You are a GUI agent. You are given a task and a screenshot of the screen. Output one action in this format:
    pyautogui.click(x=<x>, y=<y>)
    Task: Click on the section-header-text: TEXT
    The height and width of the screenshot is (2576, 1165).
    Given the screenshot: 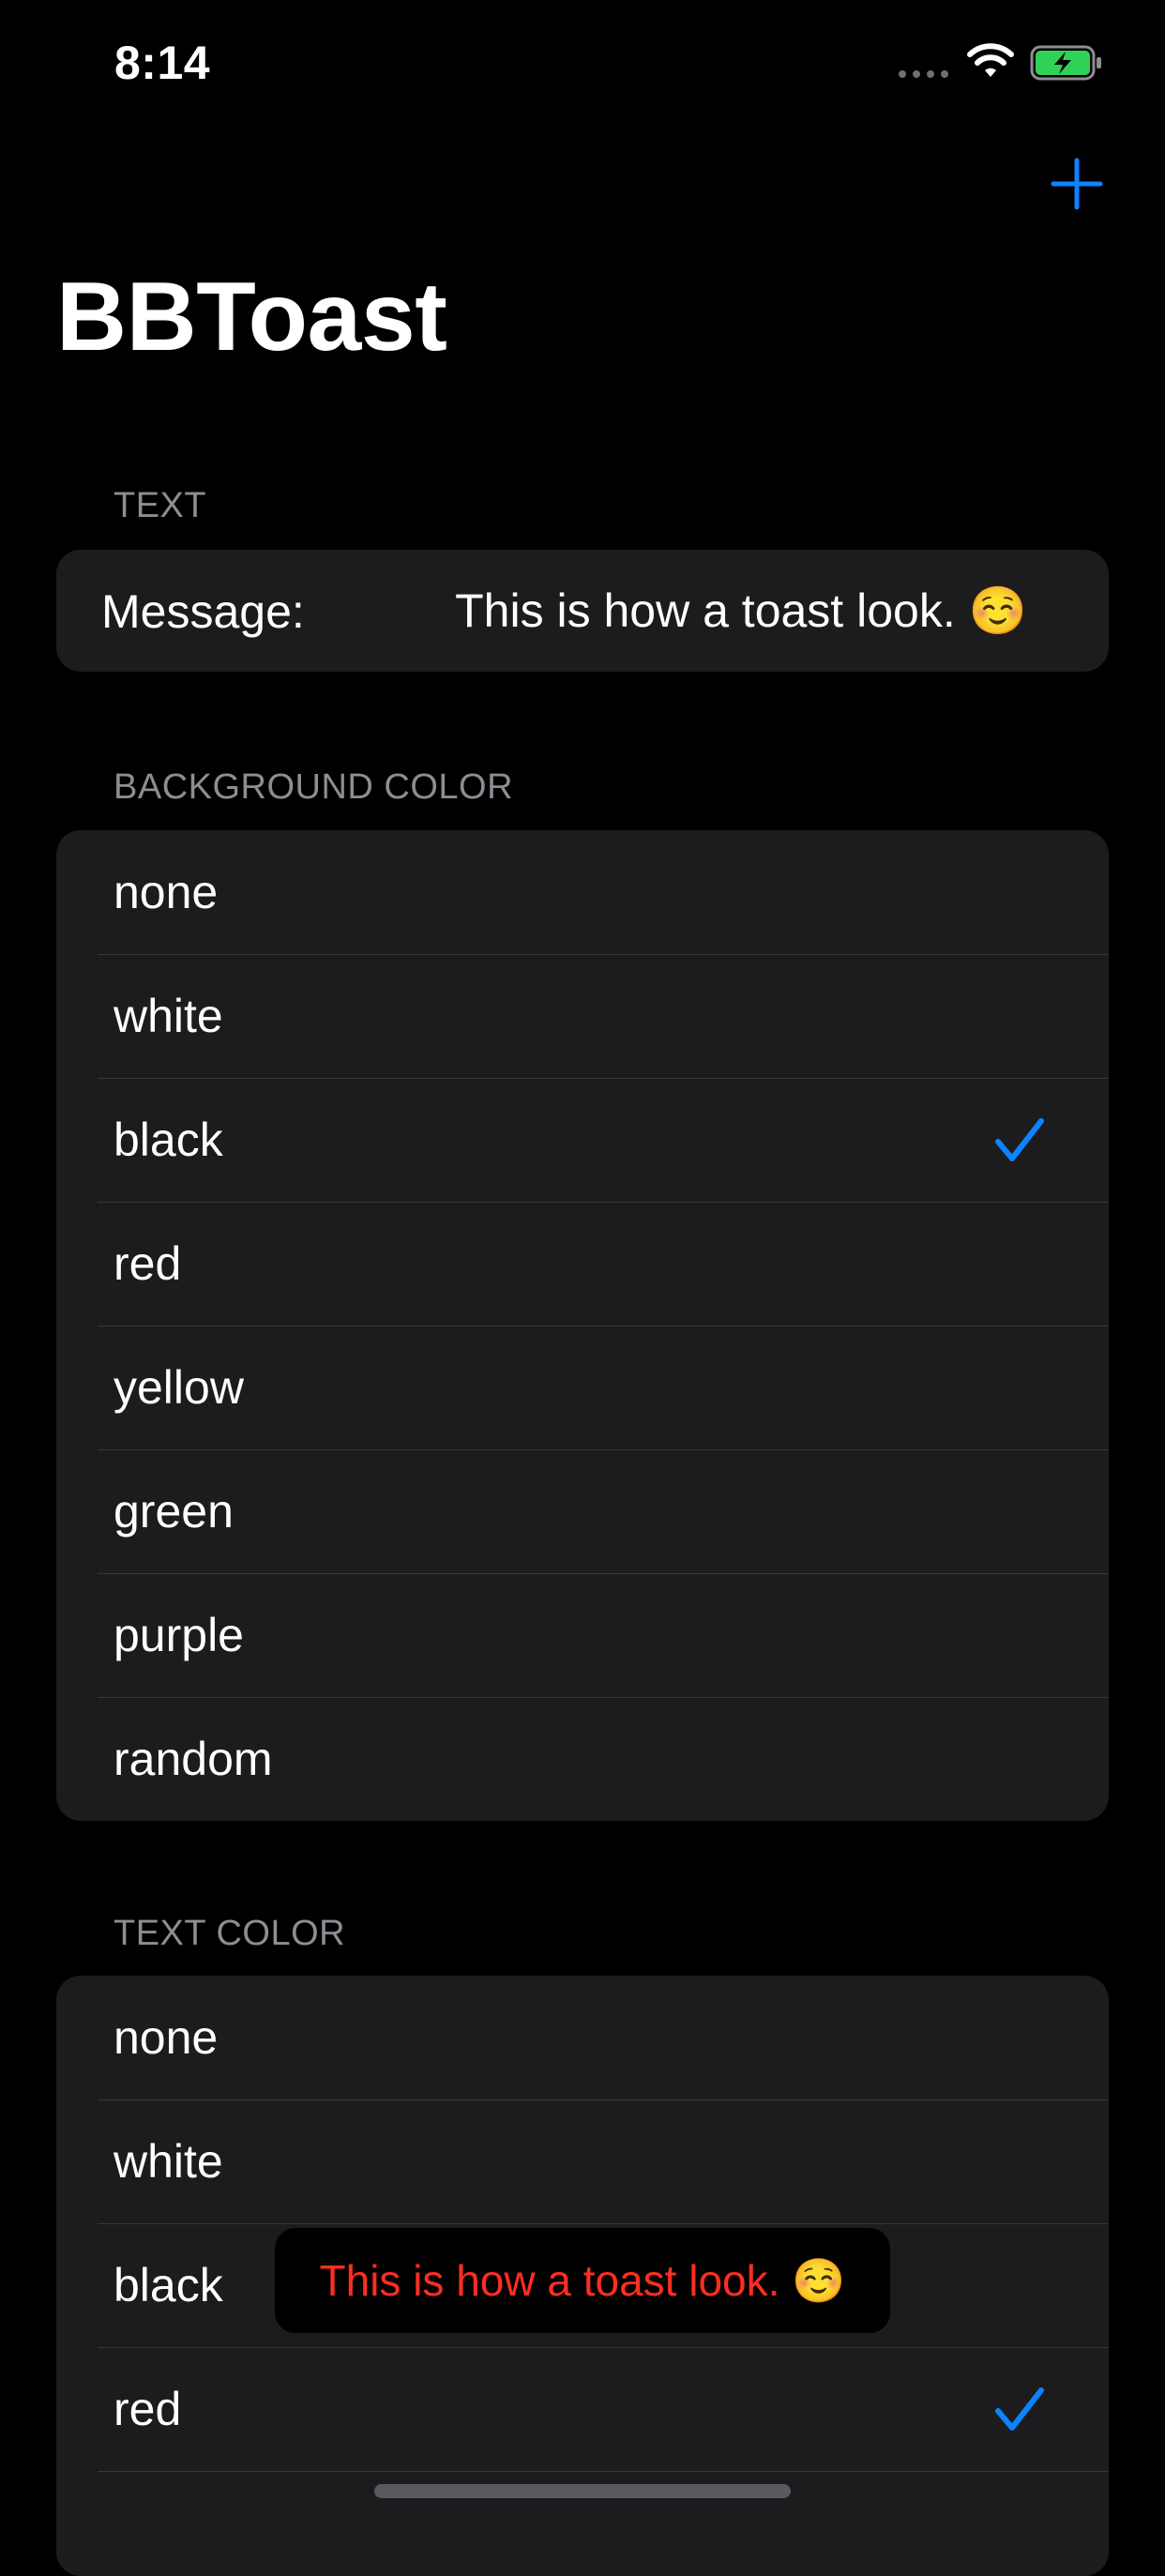 What is the action you would take?
    pyautogui.click(x=160, y=506)
    